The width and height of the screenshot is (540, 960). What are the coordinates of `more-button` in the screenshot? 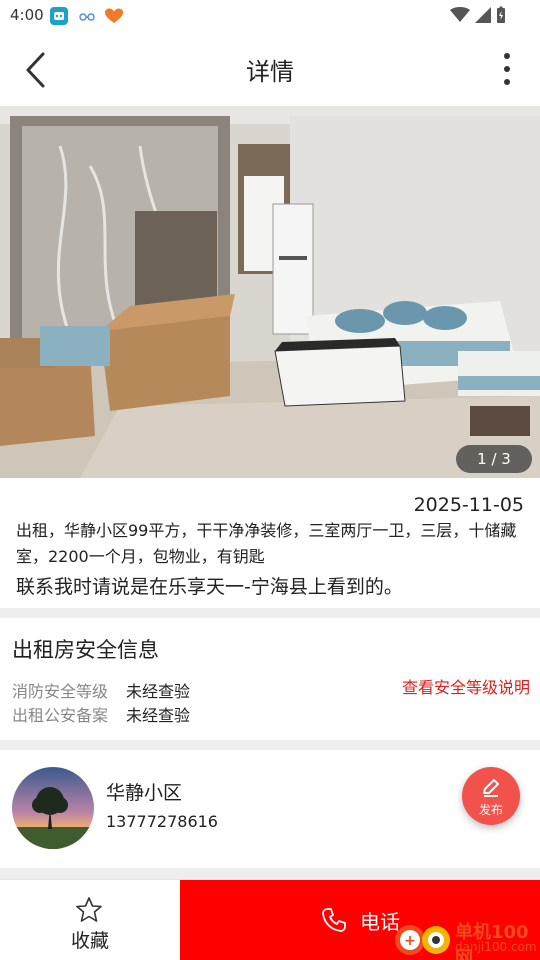 It's located at (507, 70).